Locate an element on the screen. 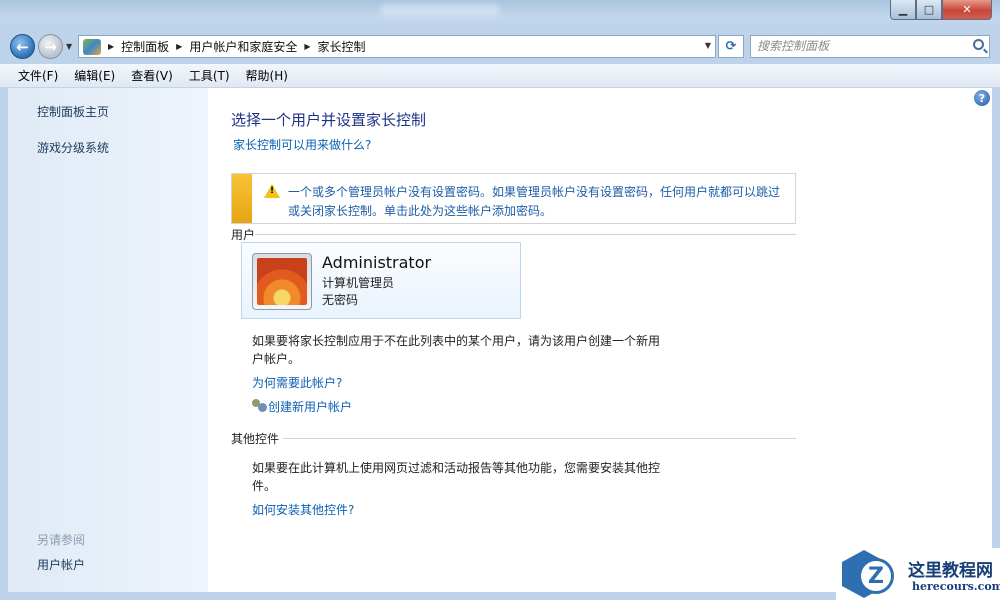  menu-tools: 工具(T) is located at coordinates (209, 75).